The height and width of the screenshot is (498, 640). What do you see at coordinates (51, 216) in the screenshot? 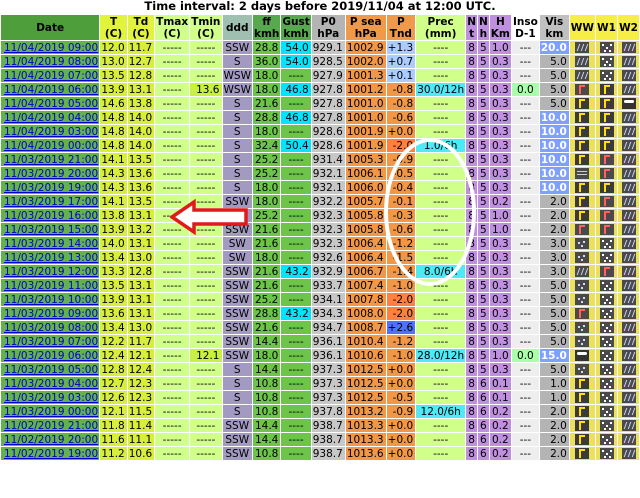
I see `date-link: 11/03/2019 16:00` at bounding box center [51, 216].